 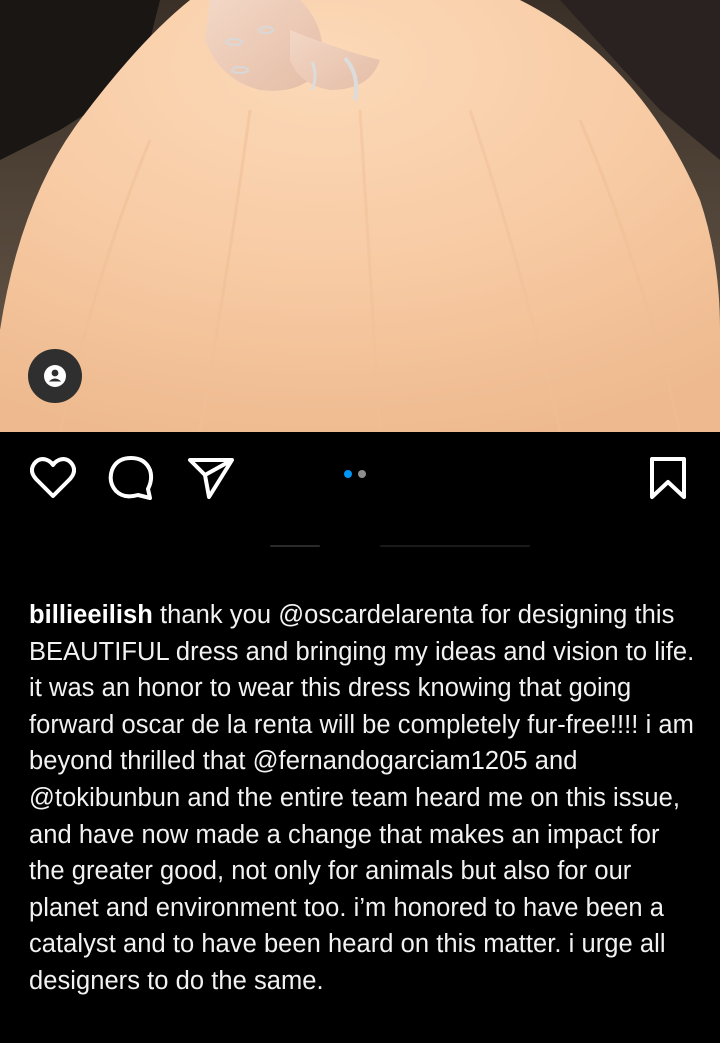 I want to click on heart-icon, so click(x=53, y=477).